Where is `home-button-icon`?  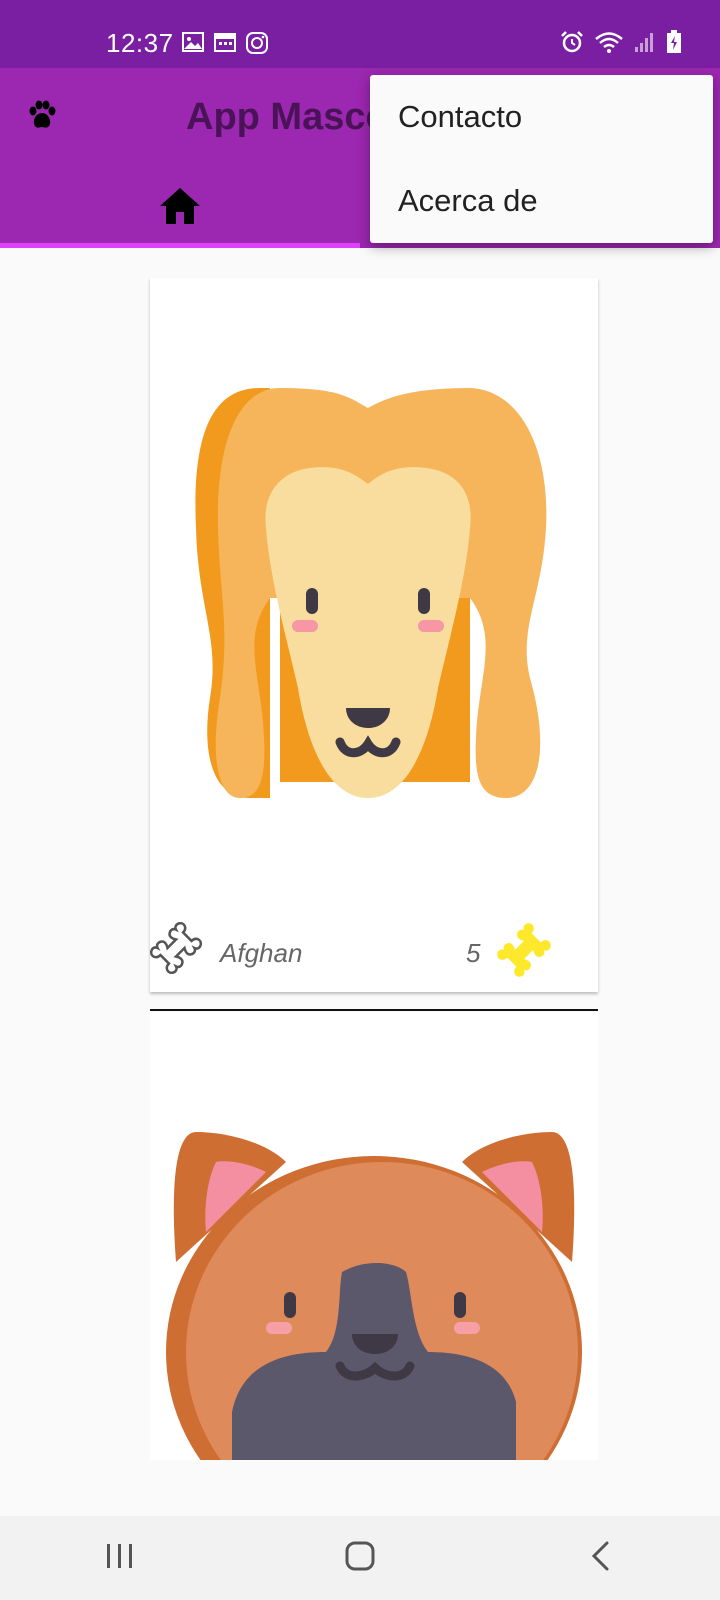
home-button-icon is located at coordinates (360, 1558).